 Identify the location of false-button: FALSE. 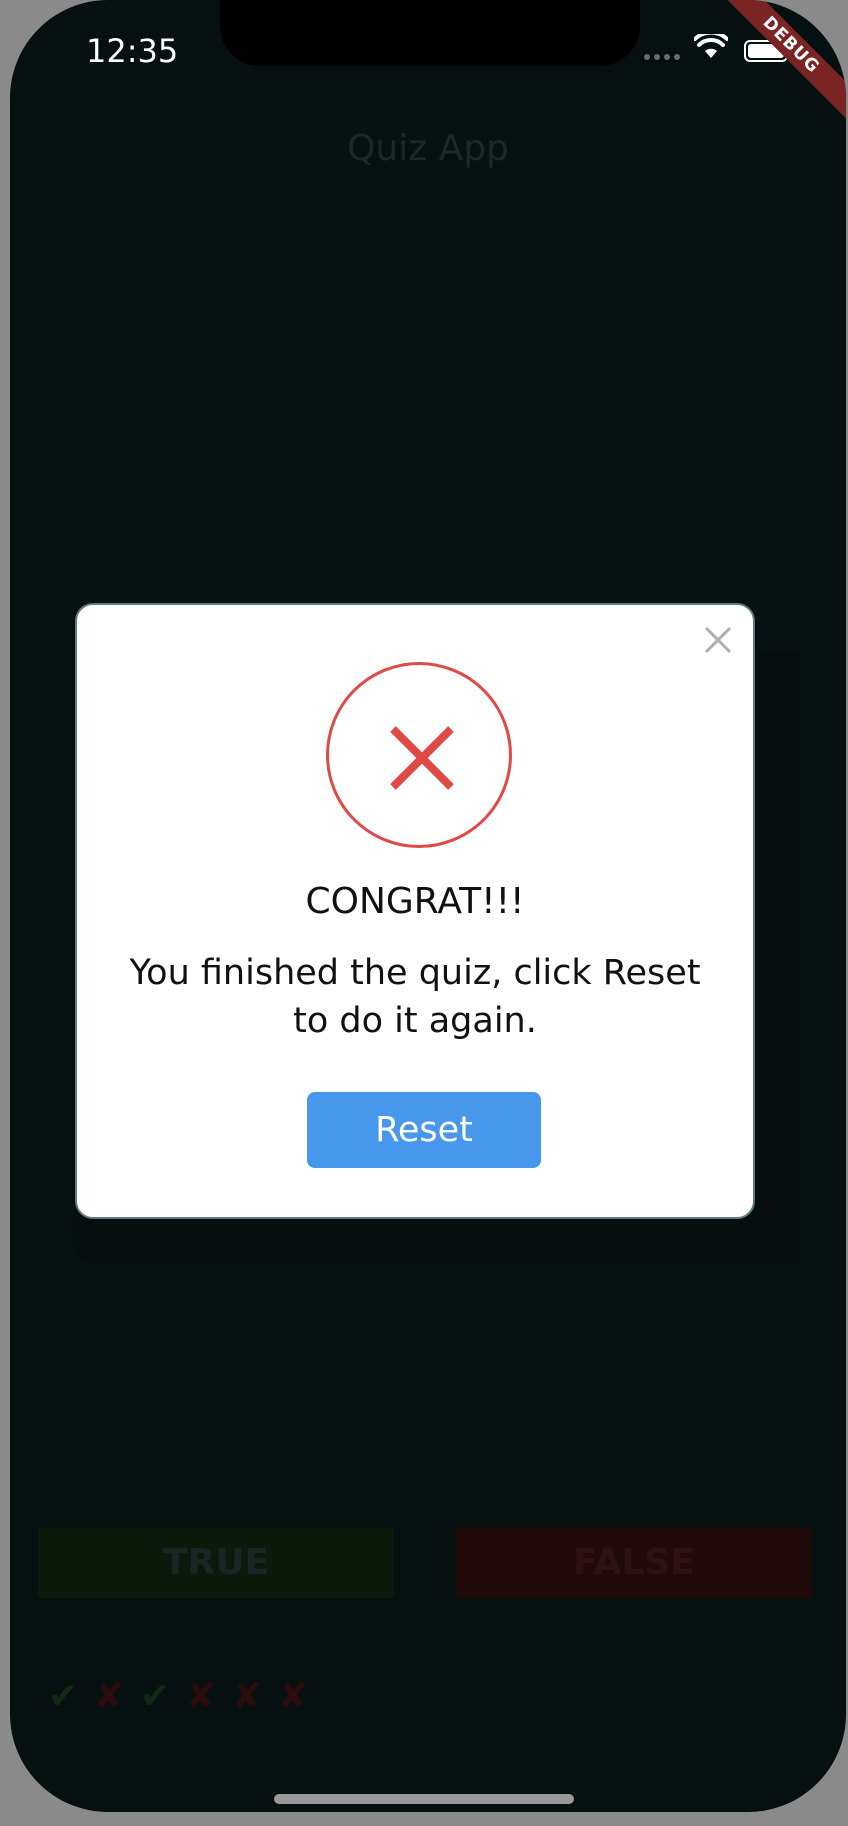
(634, 1563).